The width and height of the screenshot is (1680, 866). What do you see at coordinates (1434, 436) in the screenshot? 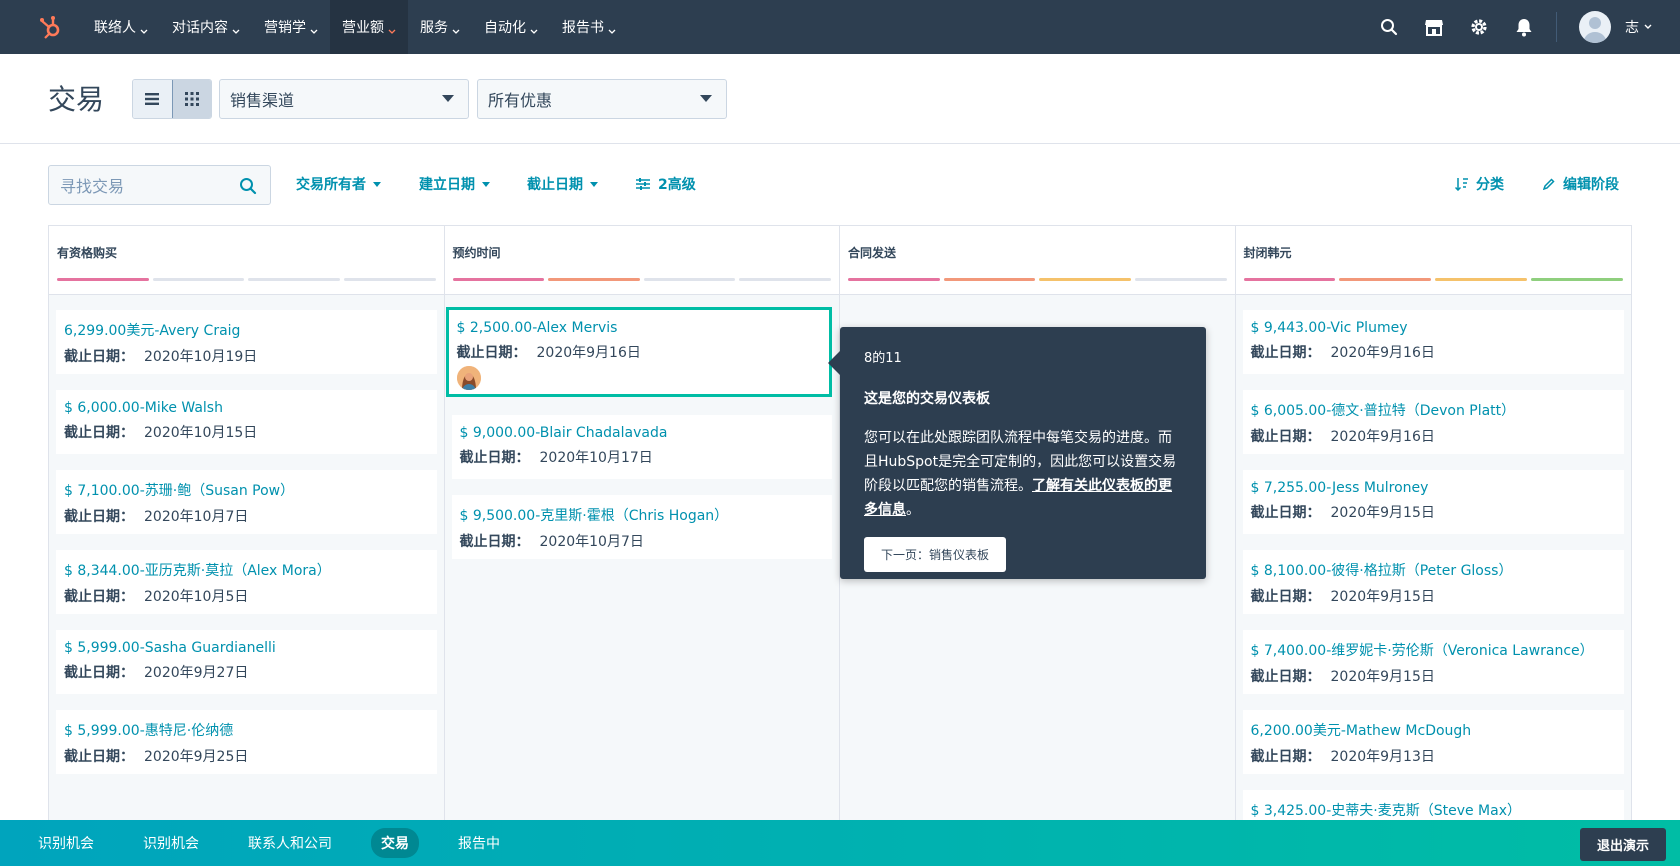
I see `deal-close-date: 截止日期： 2020年9月16日` at bounding box center [1434, 436].